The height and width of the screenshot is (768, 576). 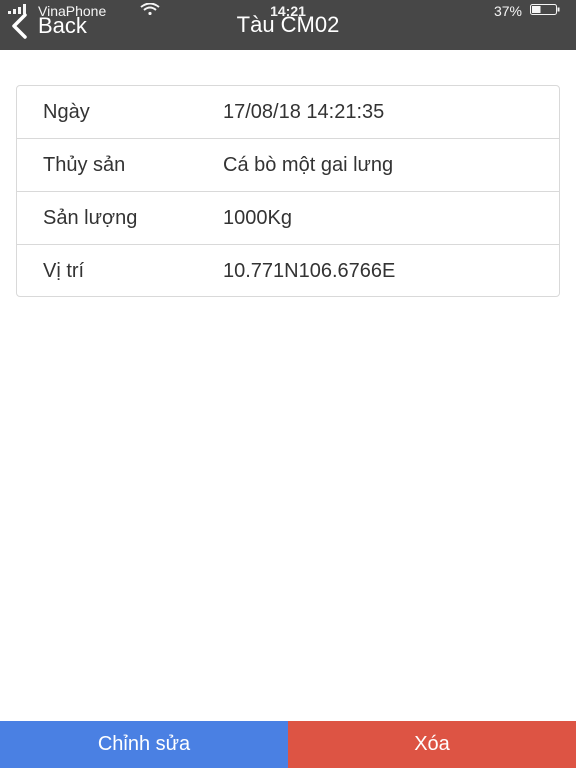 I want to click on detail-value: 17/08/18 14:21:35, so click(x=304, y=112).